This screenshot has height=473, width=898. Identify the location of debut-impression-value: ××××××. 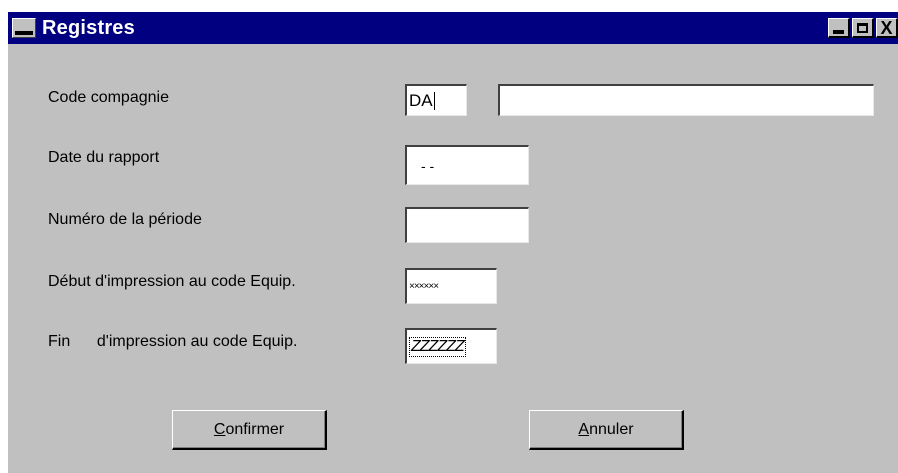
(424, 286).